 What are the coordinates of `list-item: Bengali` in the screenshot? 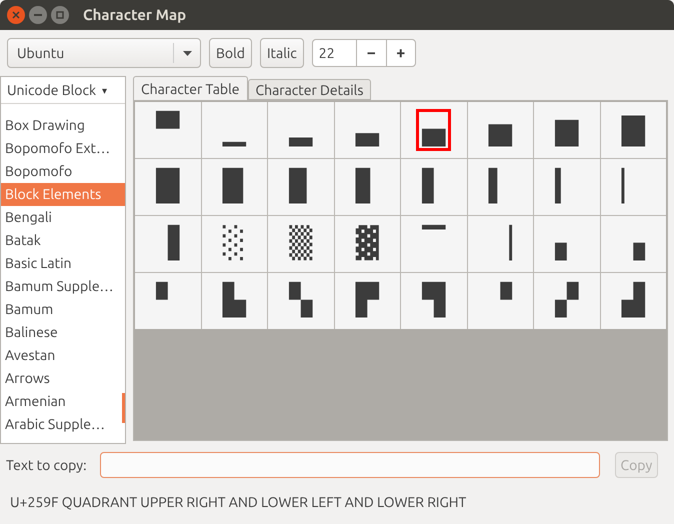 It's located at (63, 217).